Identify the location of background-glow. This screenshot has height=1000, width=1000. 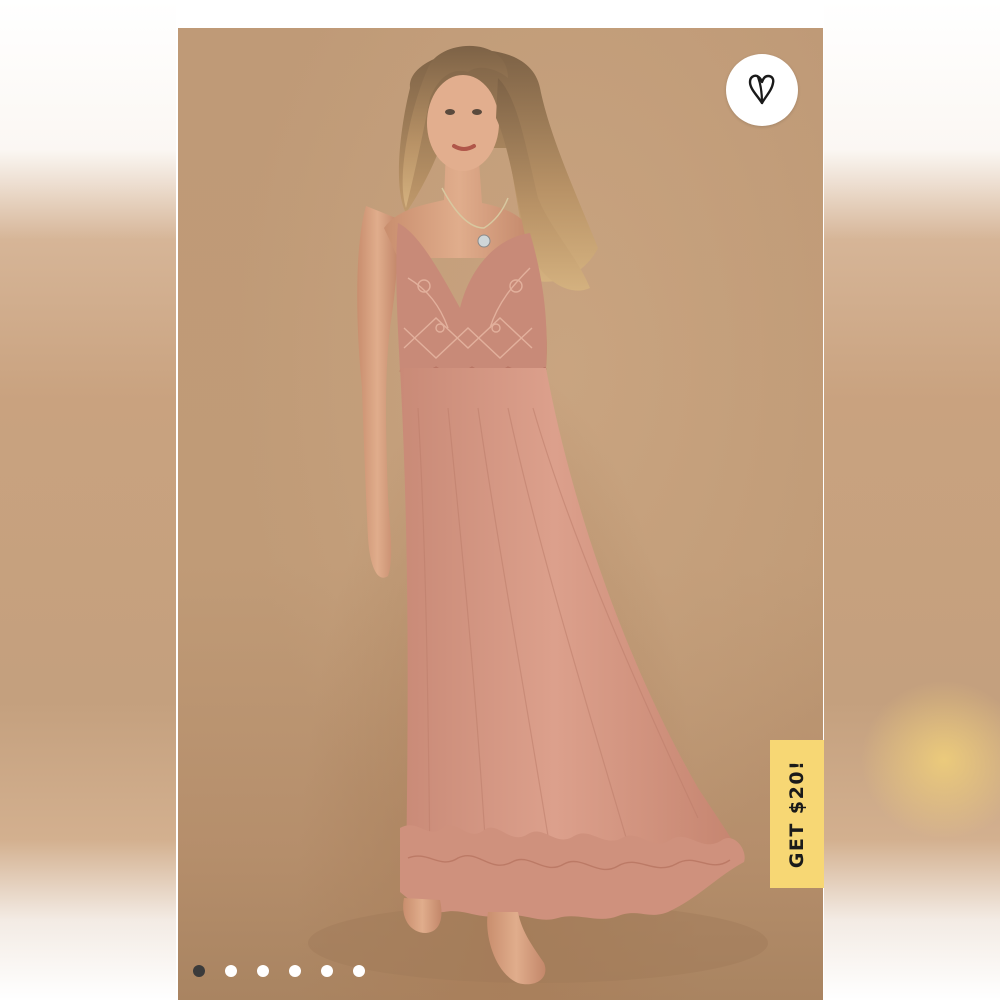
(930, 760).